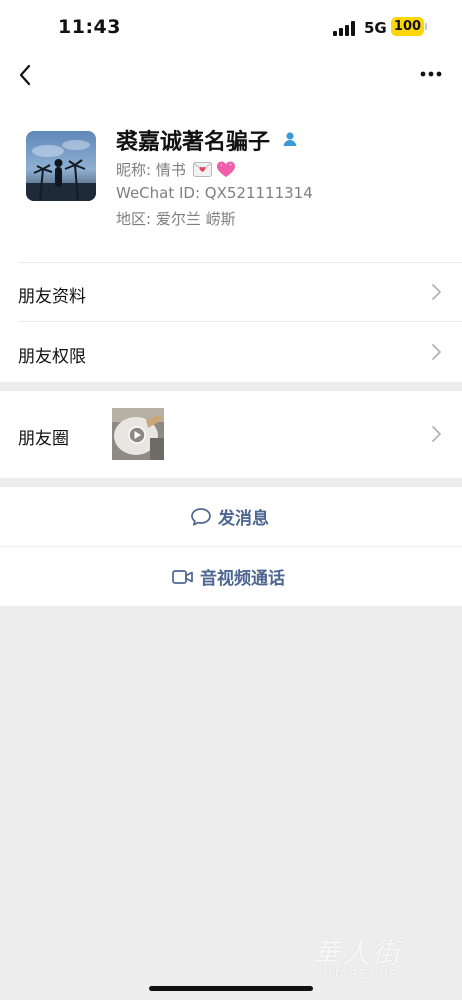  I want to click on friend-info-label: 朋友资料, so click(52, 297).